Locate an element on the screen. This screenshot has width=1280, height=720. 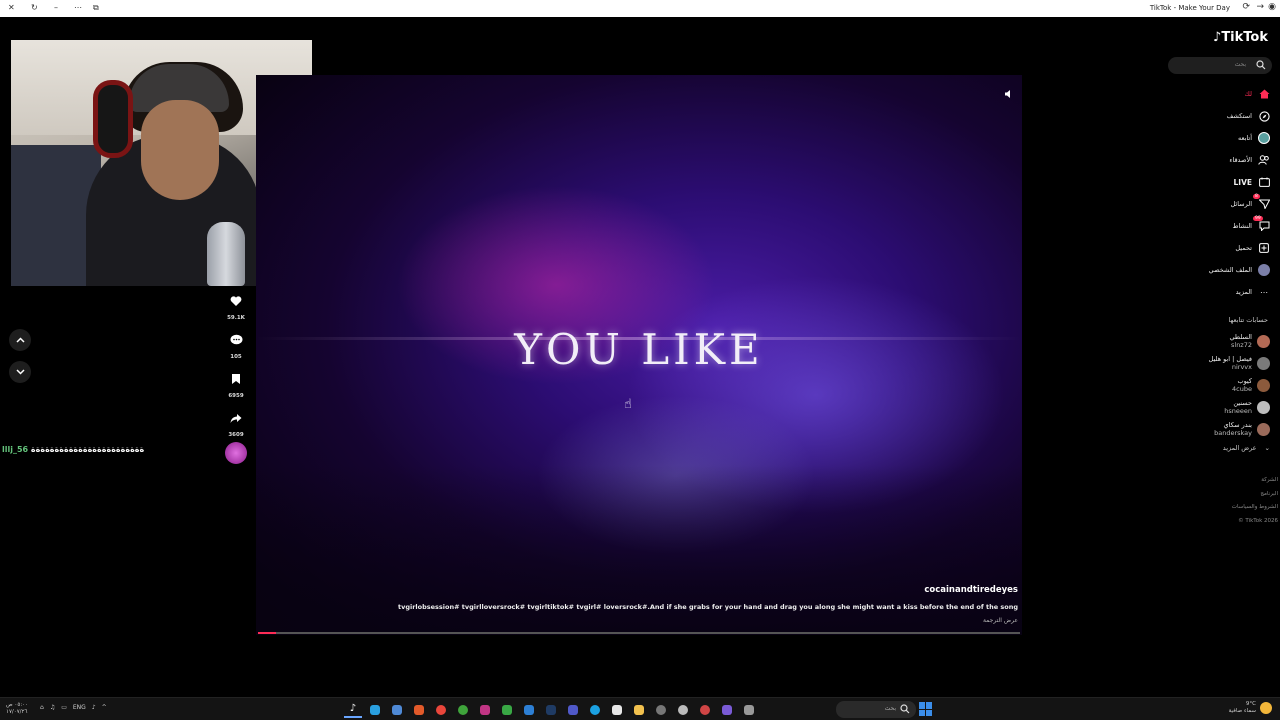
home-icon is located at coordinates (1264, 94).